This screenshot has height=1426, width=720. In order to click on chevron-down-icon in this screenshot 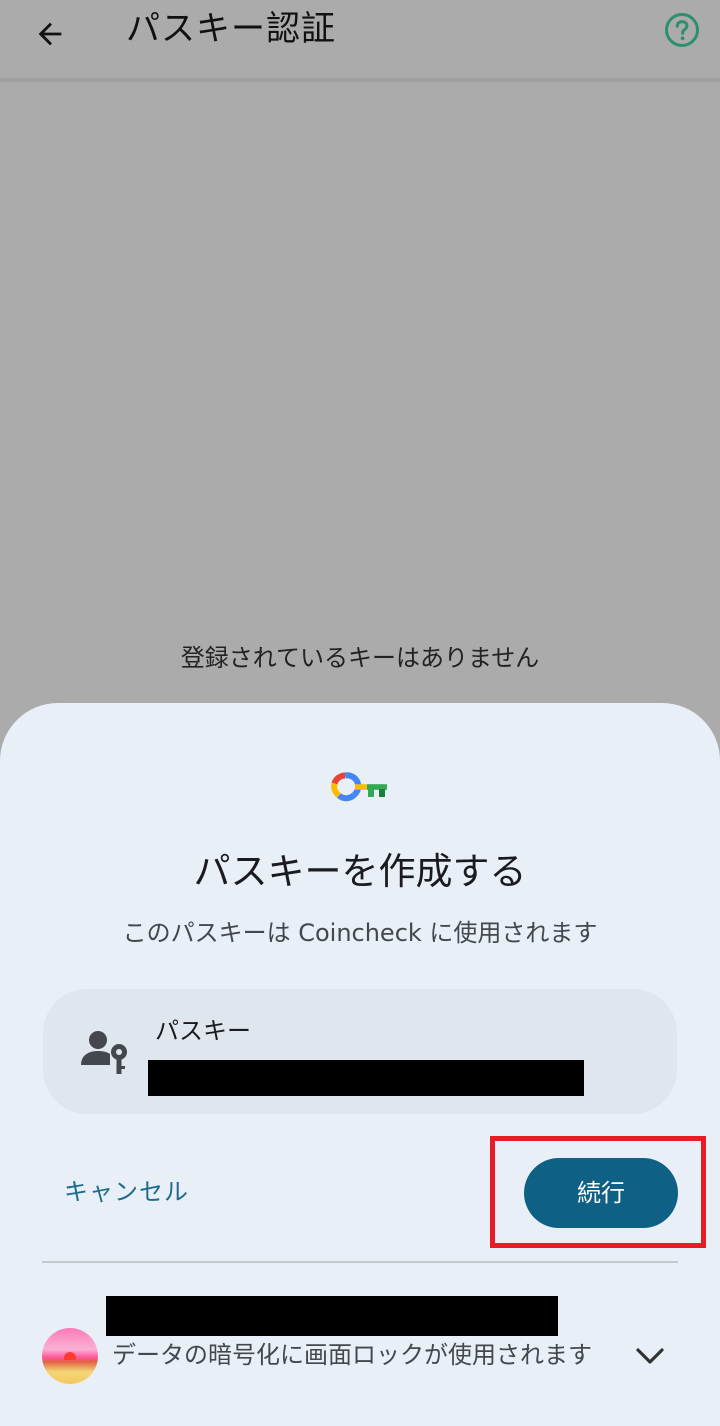, I will do `click(650, 1356)`.